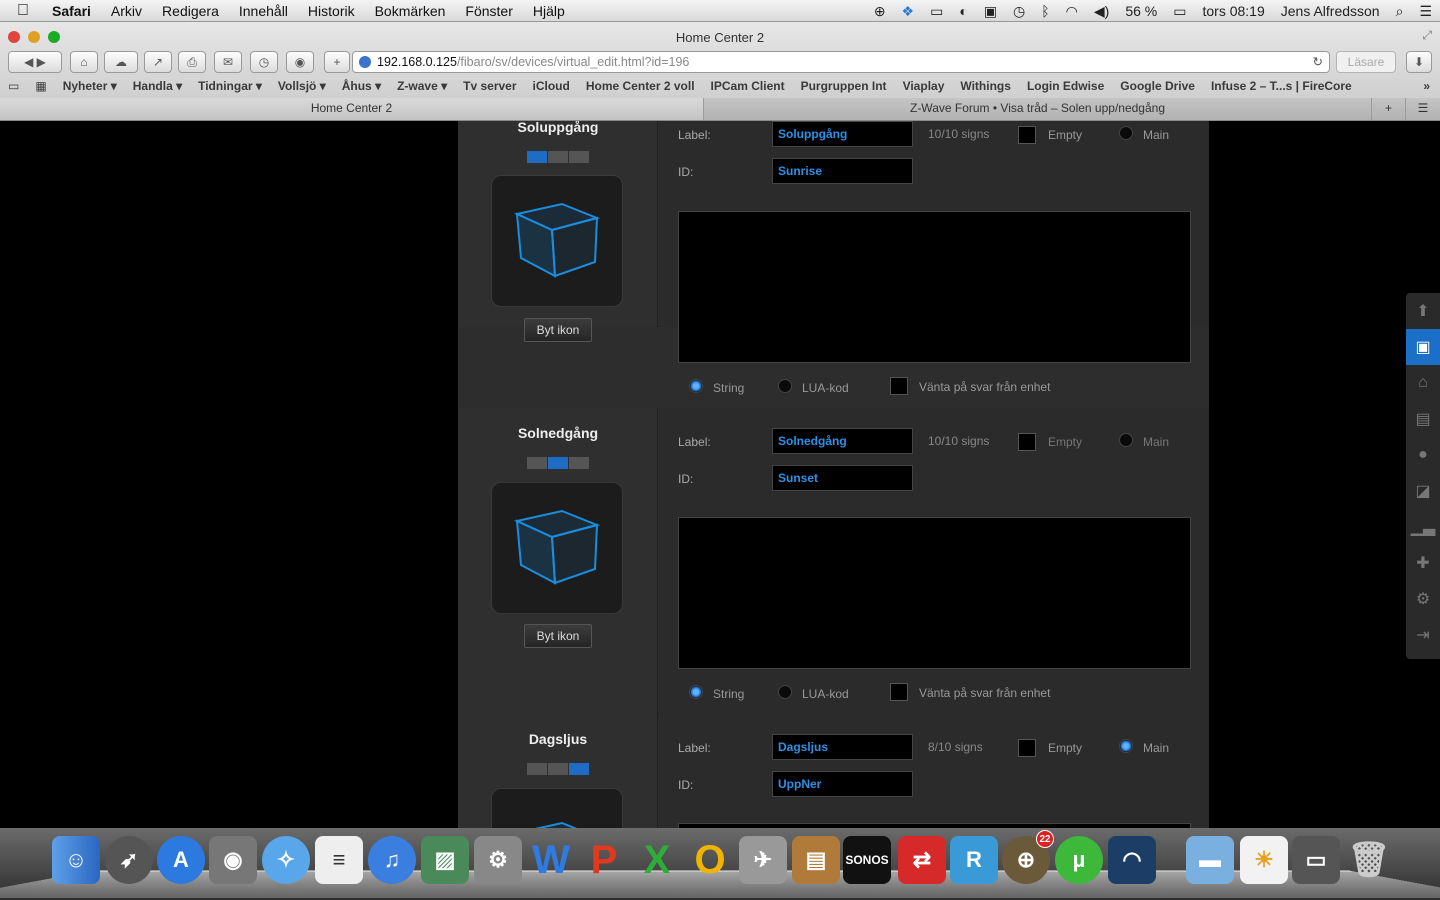  What do you see at coordinates (842, 784) in the screenshot?
I see `id-input: UppNer` at bounding box center [842, 784].